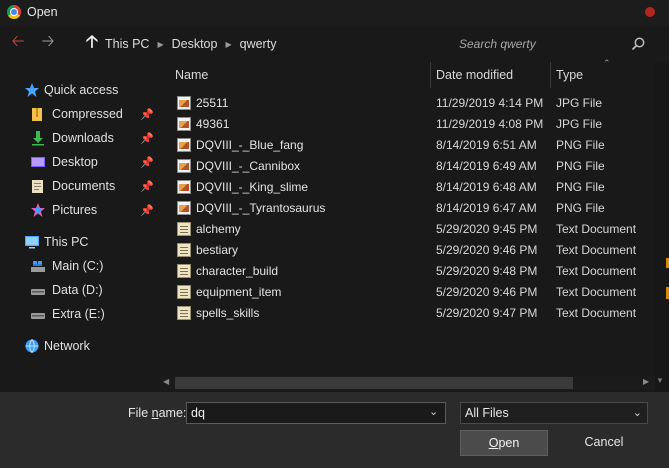 The image size is (669, 468). I want to click on column-type: Type, so click(596, 75).